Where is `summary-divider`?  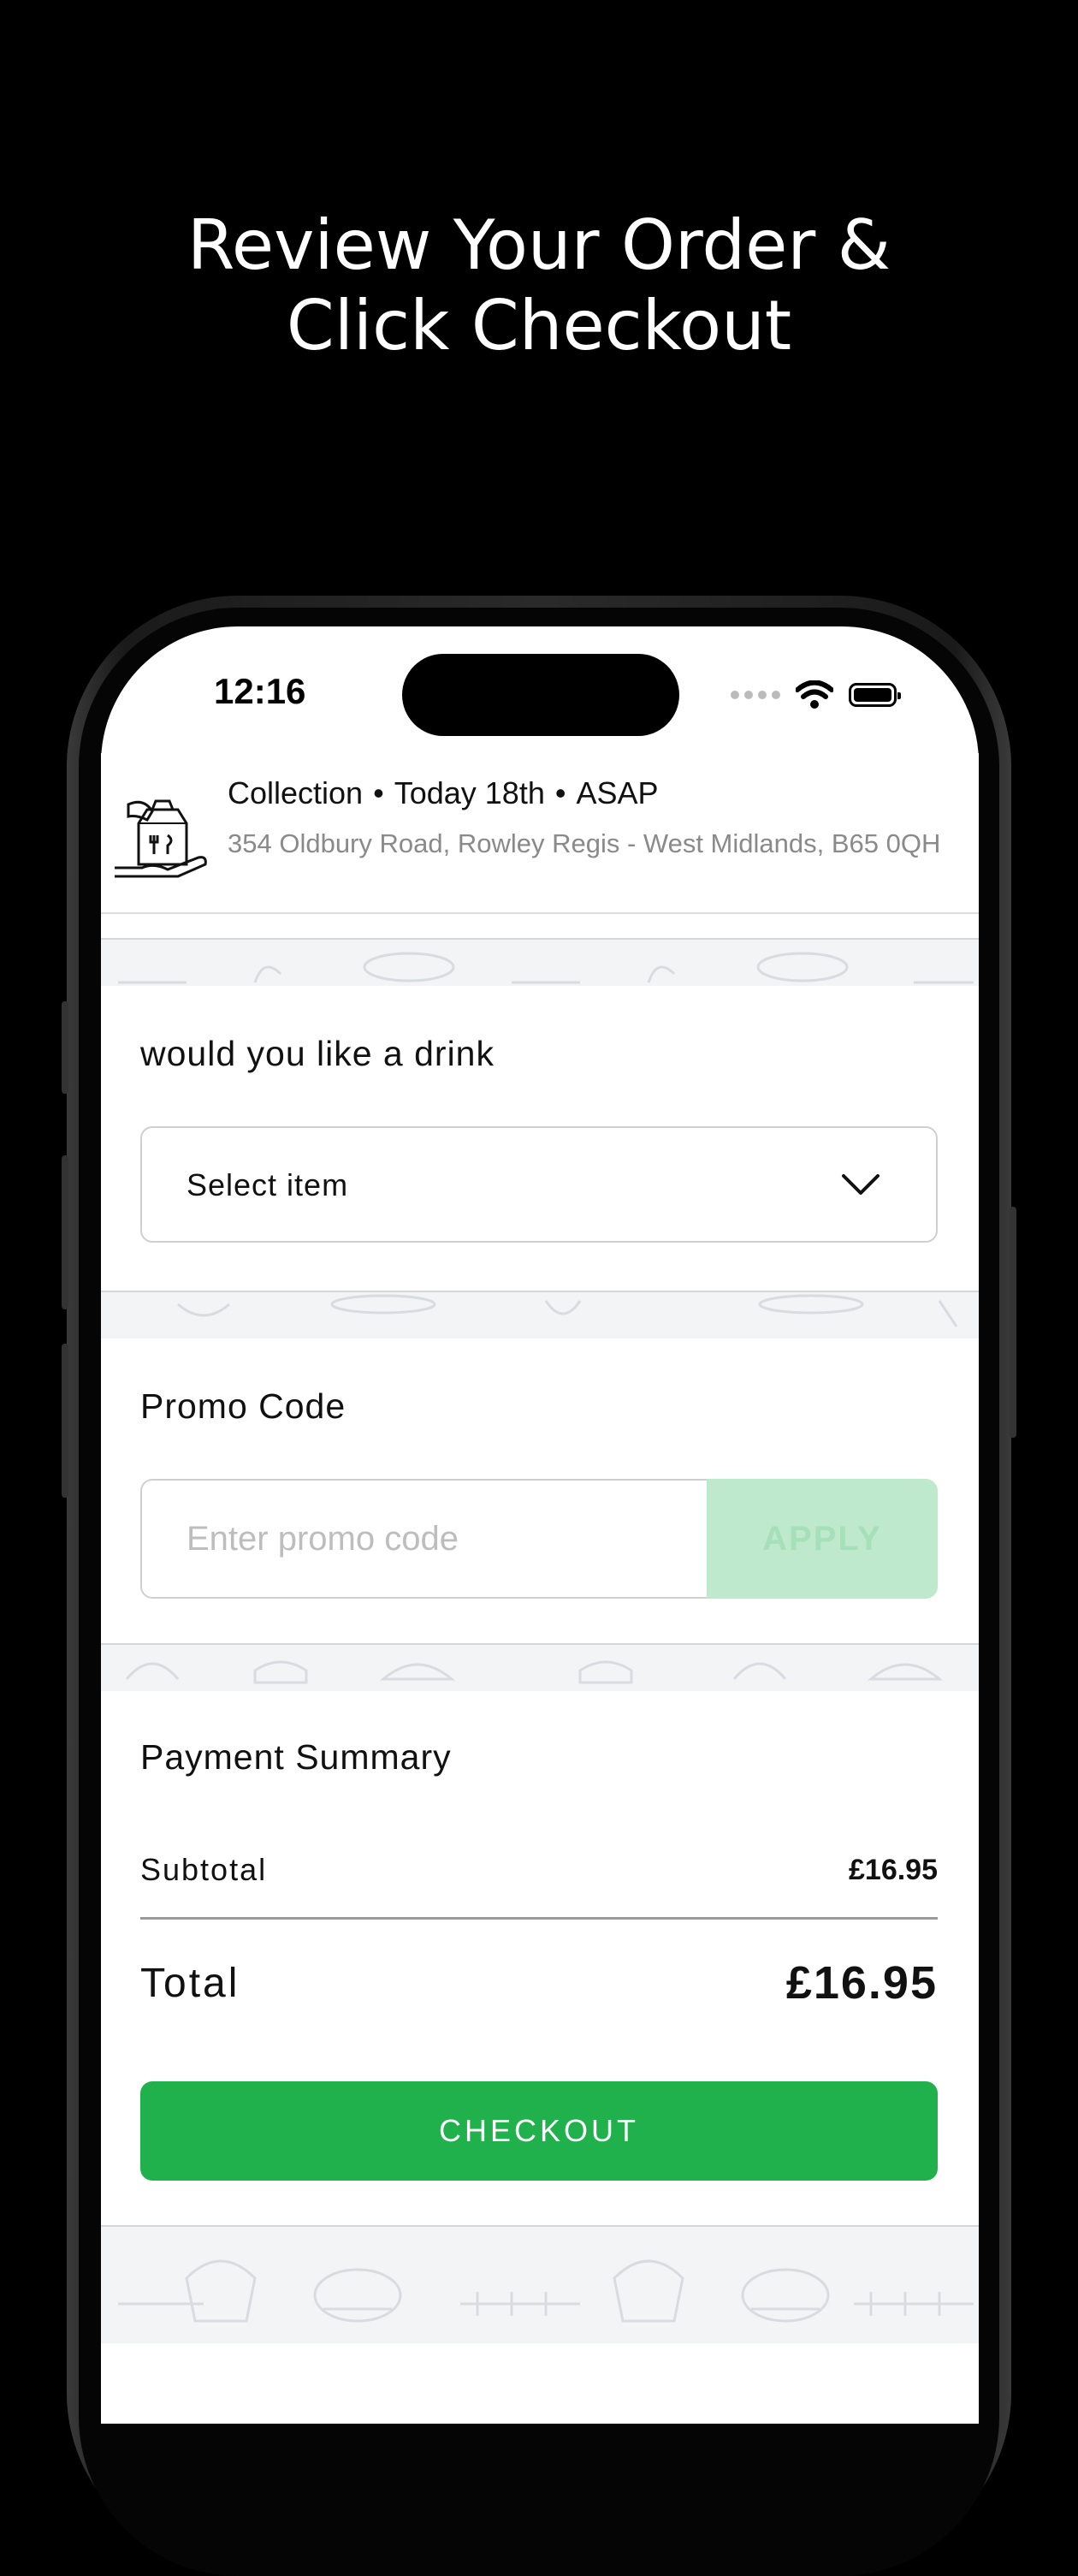 summary-divider is located at coordinates (539, 1918).